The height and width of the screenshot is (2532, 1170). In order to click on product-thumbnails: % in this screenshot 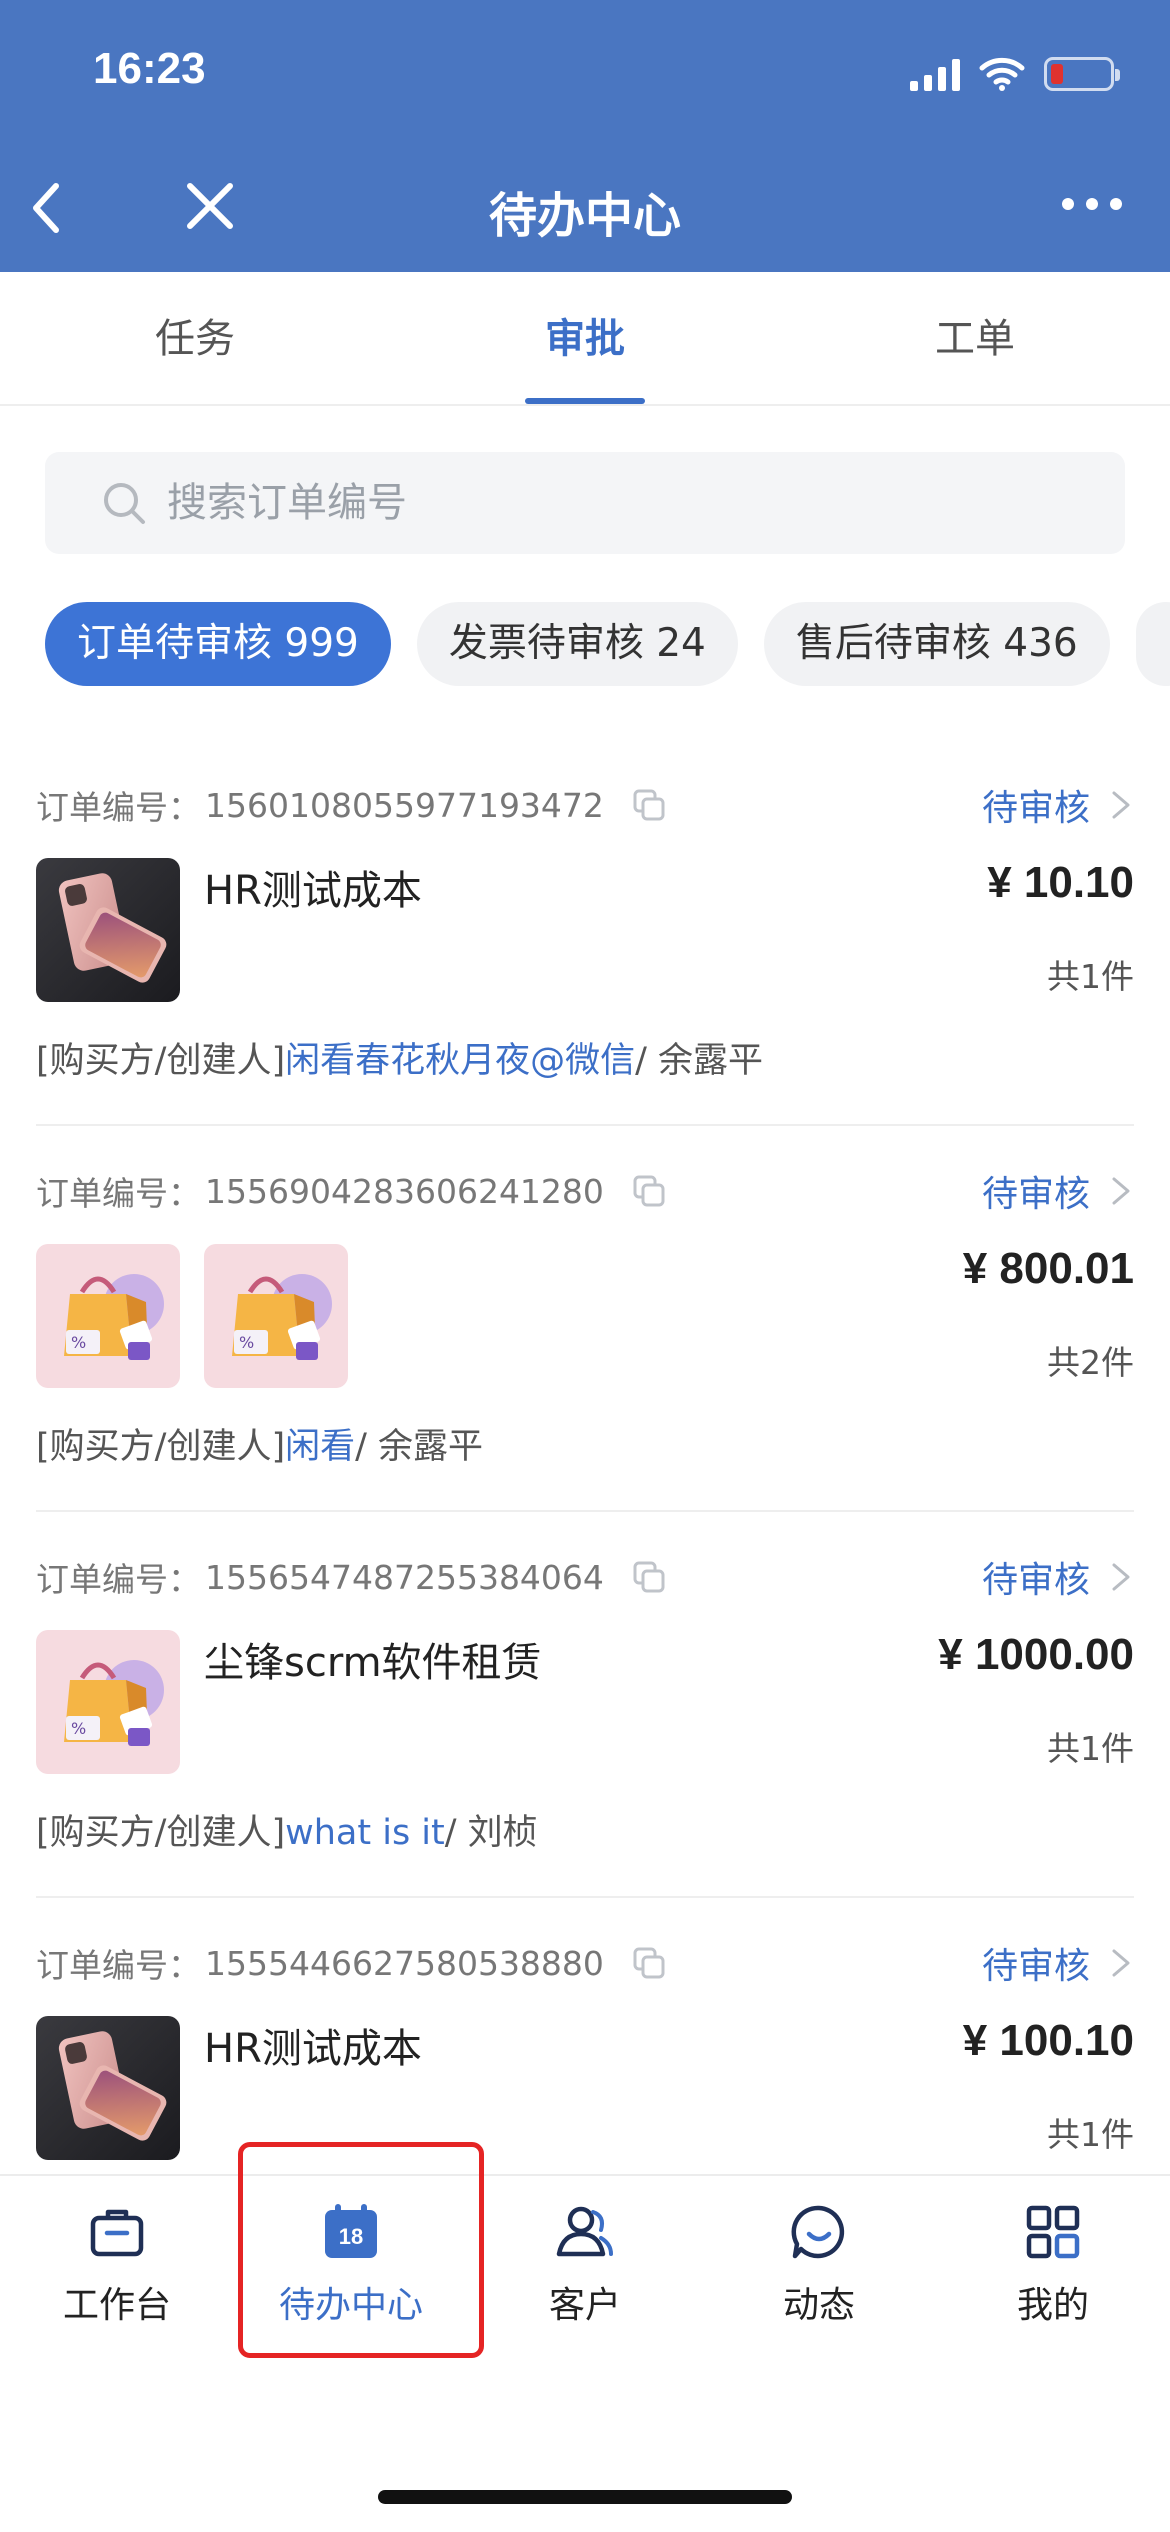, I will do `click(108, 1702)`.